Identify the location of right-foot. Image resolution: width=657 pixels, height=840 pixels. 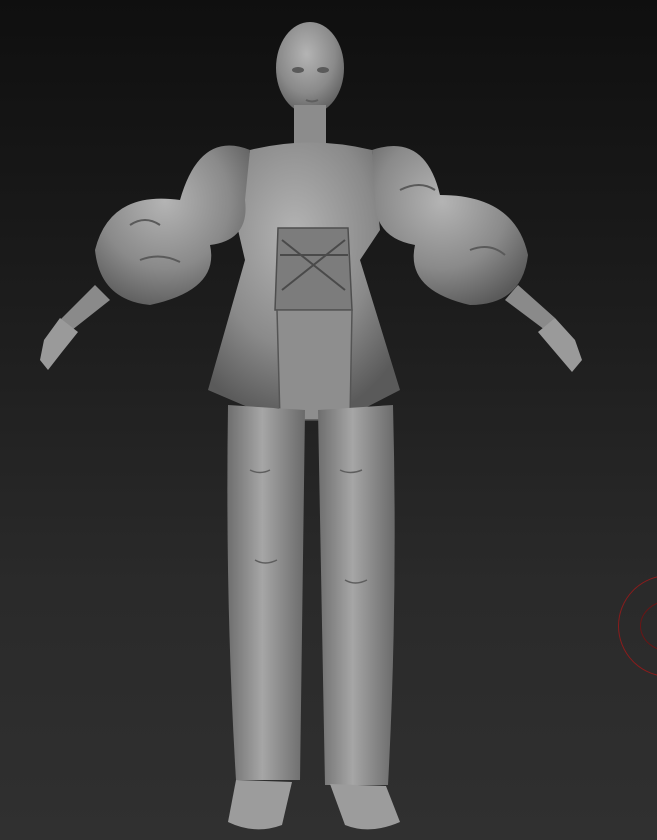
(365, 807).